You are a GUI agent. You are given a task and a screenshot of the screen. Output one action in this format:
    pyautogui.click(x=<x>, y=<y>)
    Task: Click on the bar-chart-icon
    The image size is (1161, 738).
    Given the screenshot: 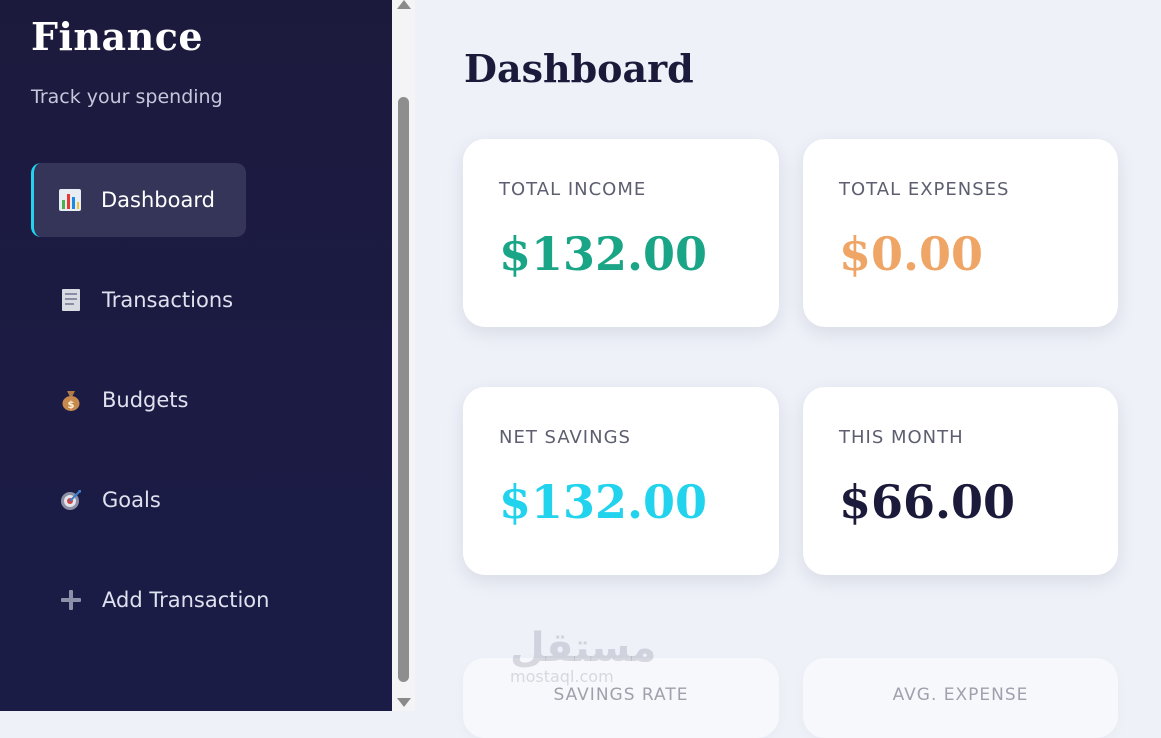 What is the action you would take?
    pyautogui.click(x=70, y=200)
    